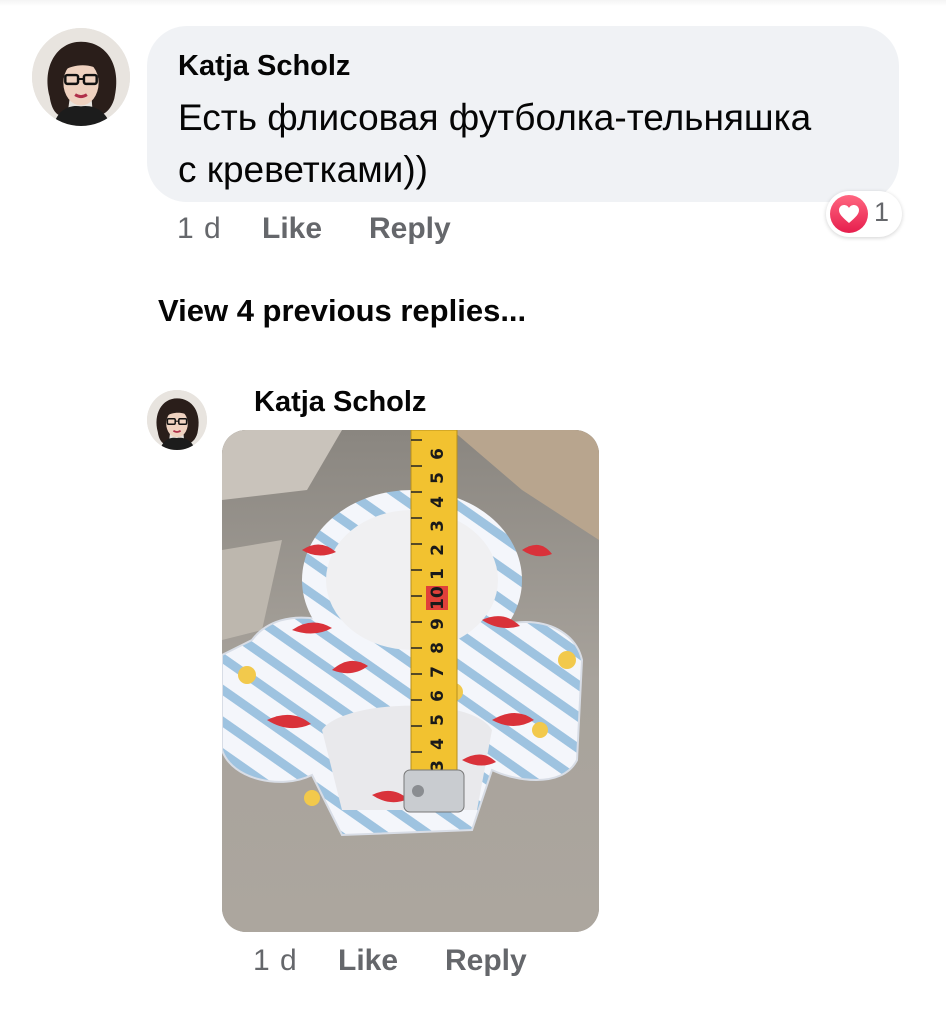 The image size is (946, 1010). Describe the element at coordinates (438, 526) in the screenshot. I see `tape-number: 3` at that location.